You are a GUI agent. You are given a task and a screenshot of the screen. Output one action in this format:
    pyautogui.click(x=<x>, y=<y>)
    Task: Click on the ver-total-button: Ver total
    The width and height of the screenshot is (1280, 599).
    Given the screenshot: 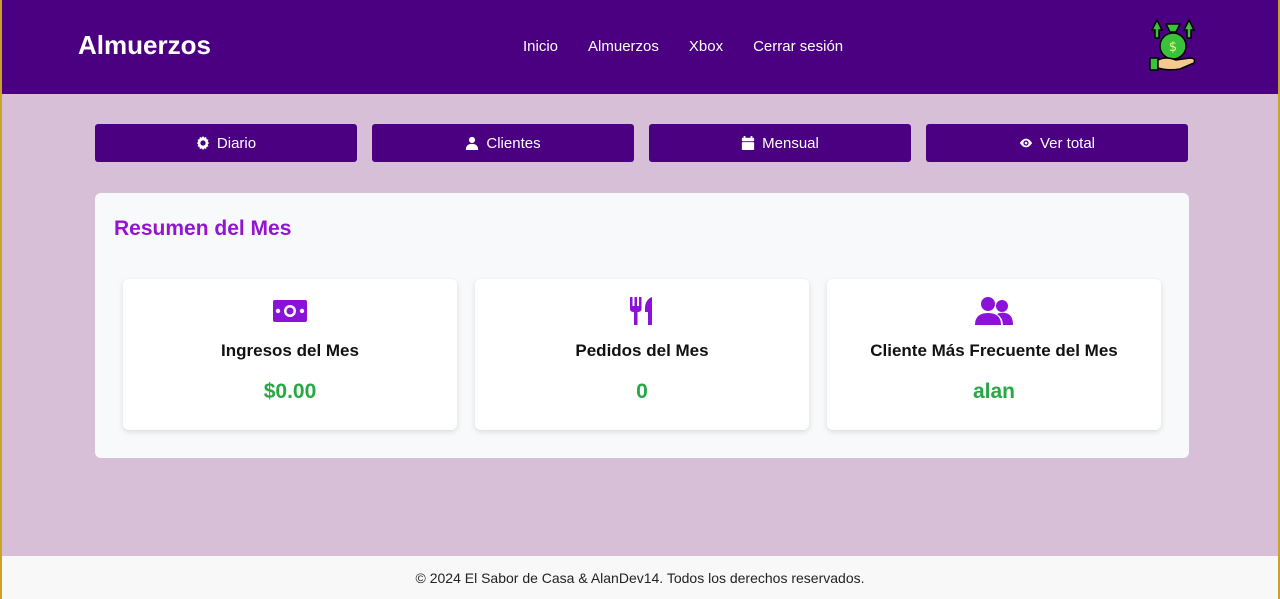 What is the action you would take?
    pyautogui.click(x=1057, y=143)
    